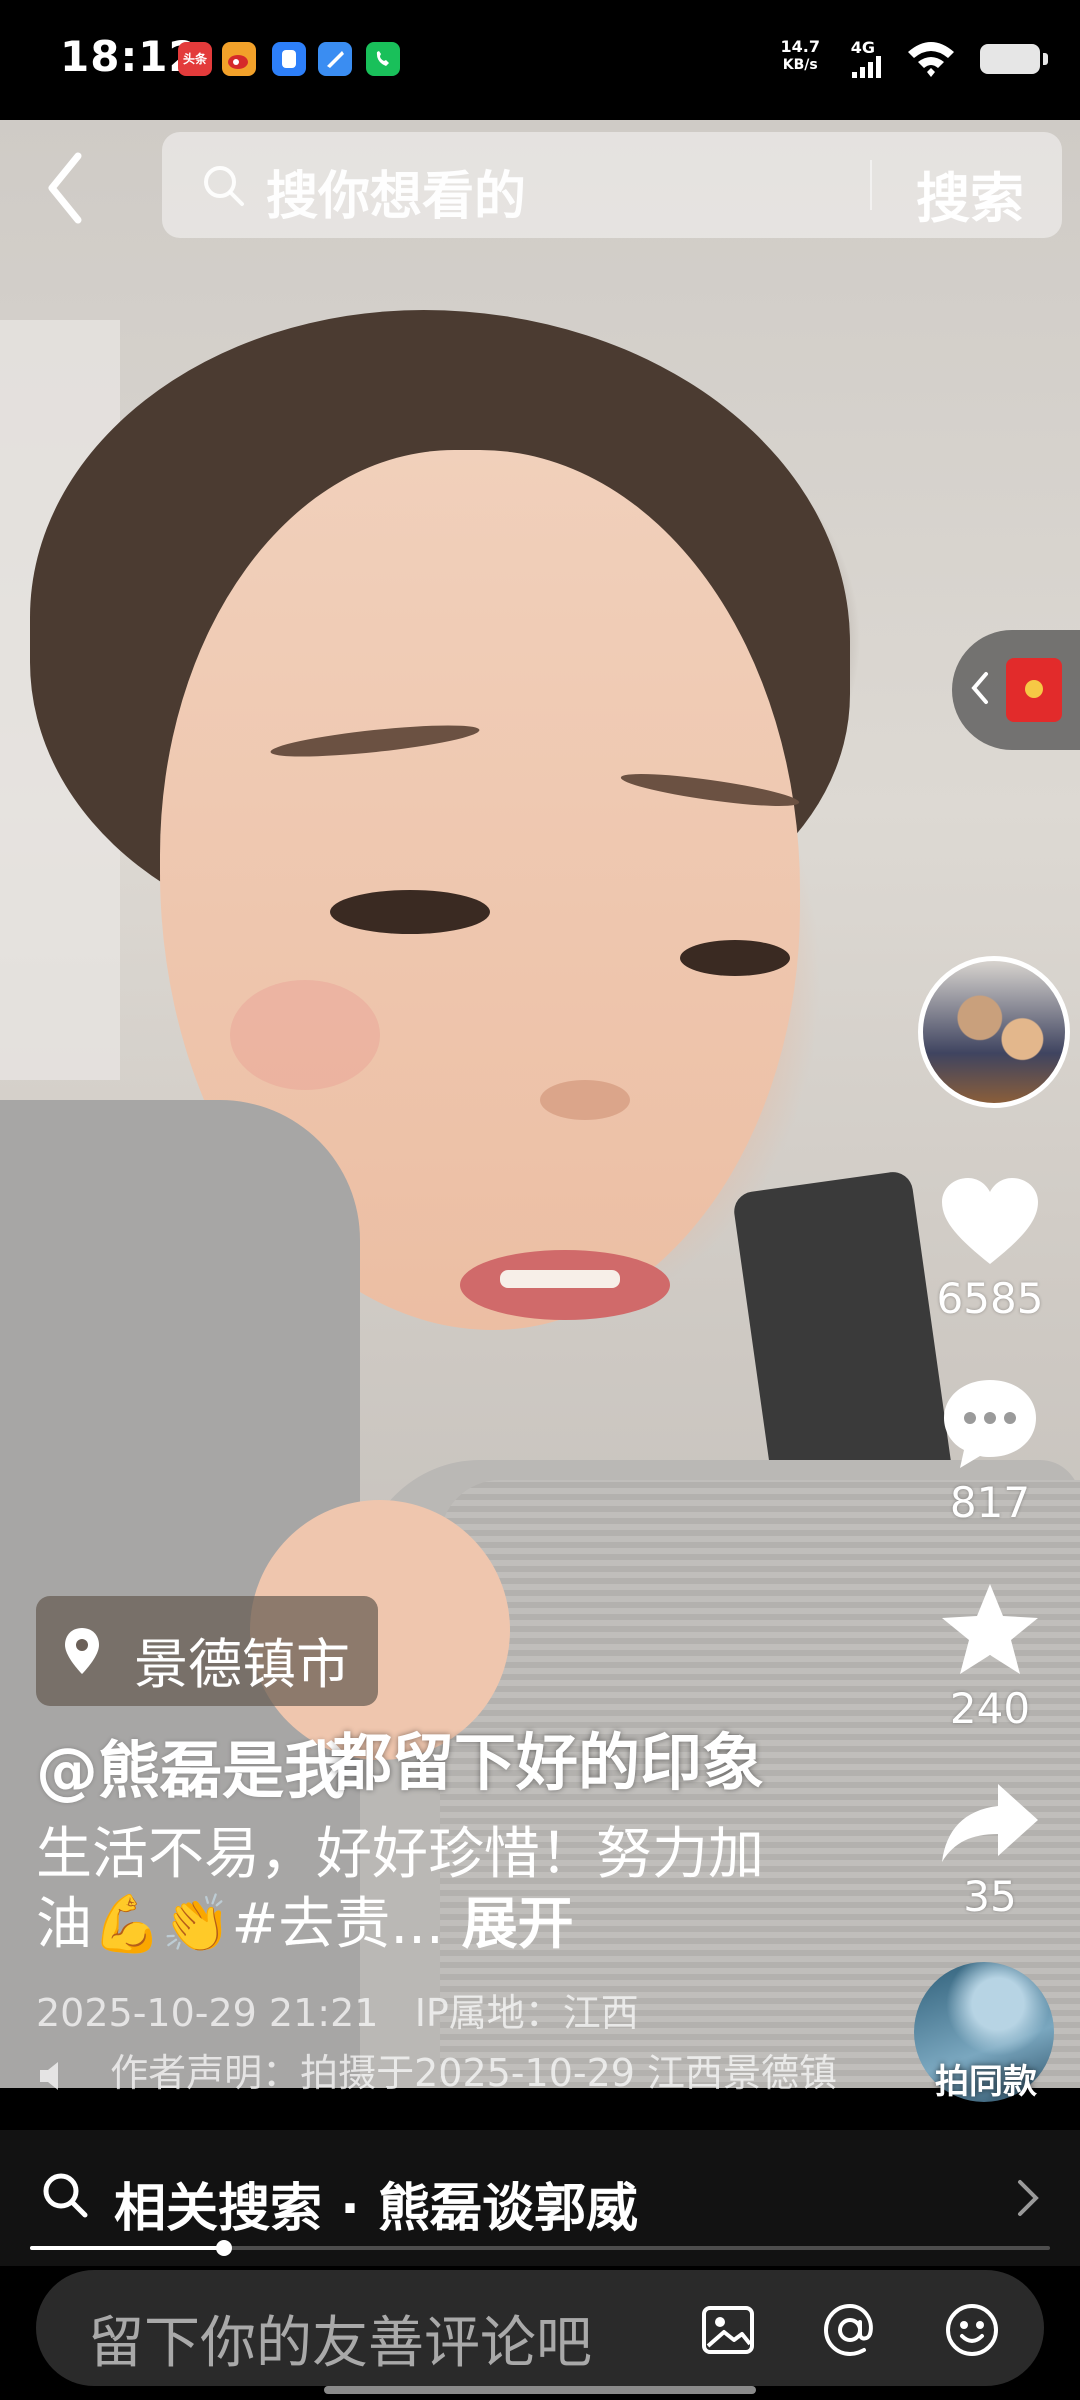  Describe the element at coordinates (383, 59) in the screenshot. I see `app-green-call-icon` at that location.